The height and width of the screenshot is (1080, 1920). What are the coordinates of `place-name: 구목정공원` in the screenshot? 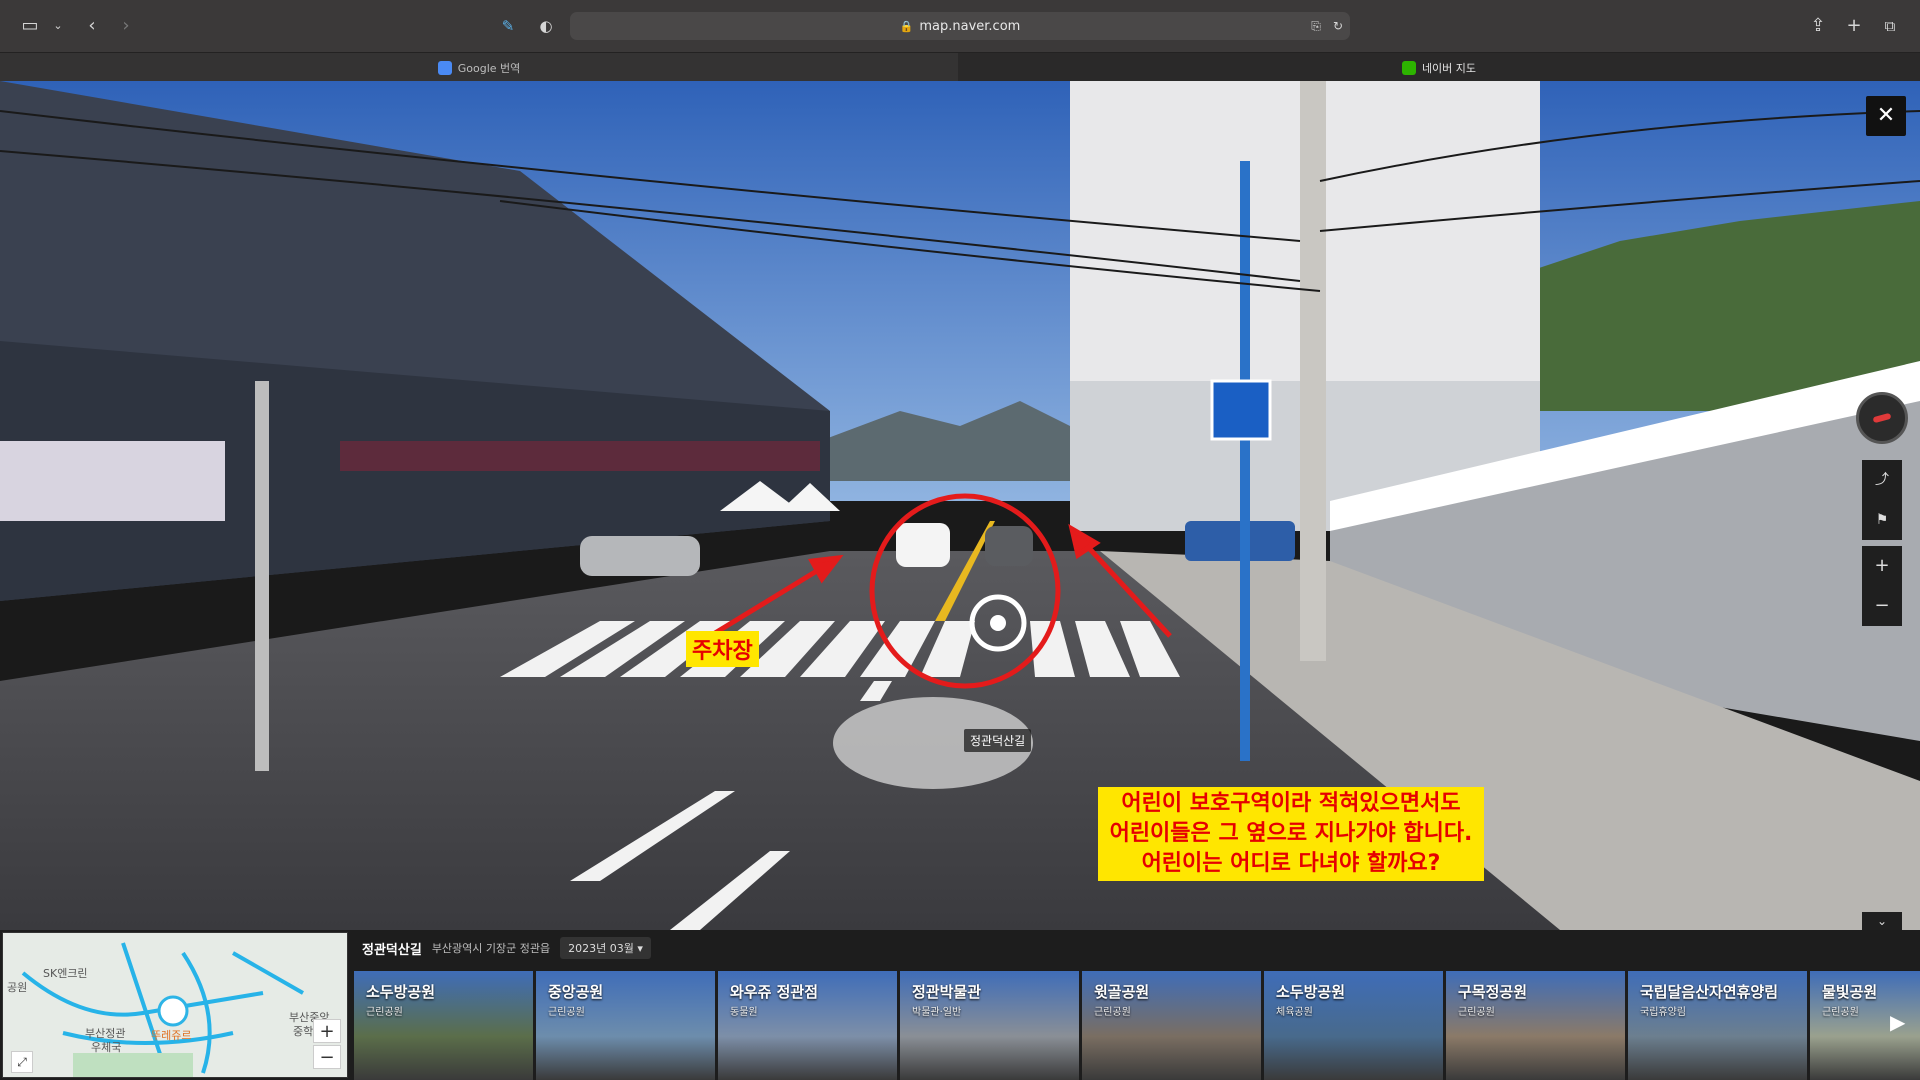 It's located at (1493, 992).